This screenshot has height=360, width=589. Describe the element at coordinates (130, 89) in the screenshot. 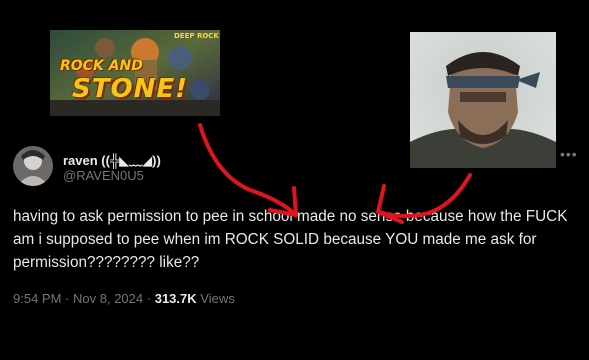

I see `image-text-line2: STONE!` at that location.